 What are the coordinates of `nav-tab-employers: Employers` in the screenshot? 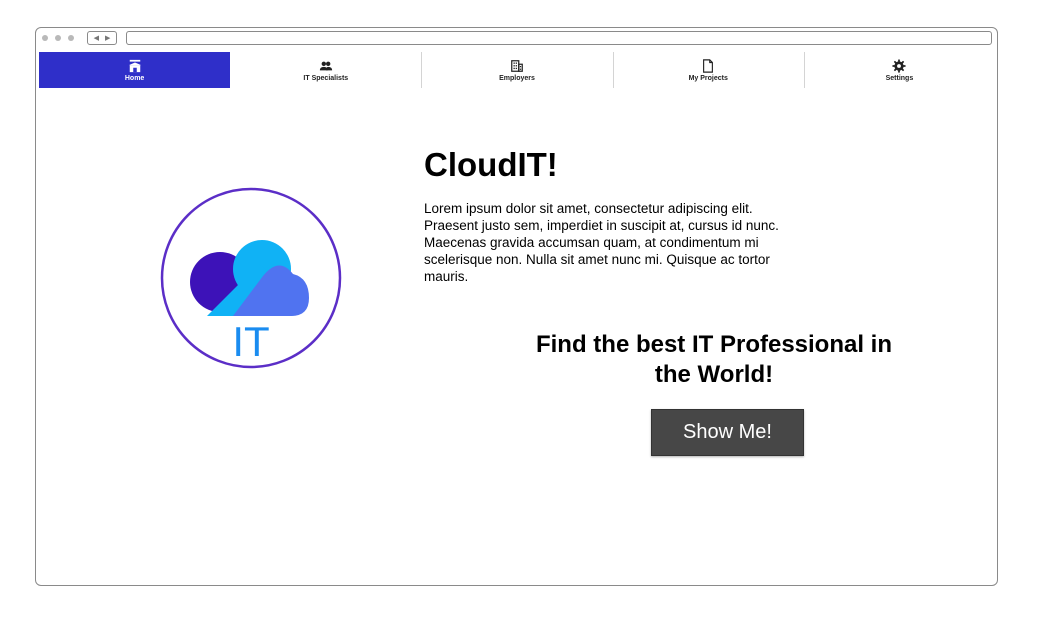 It's located at (516, 70).